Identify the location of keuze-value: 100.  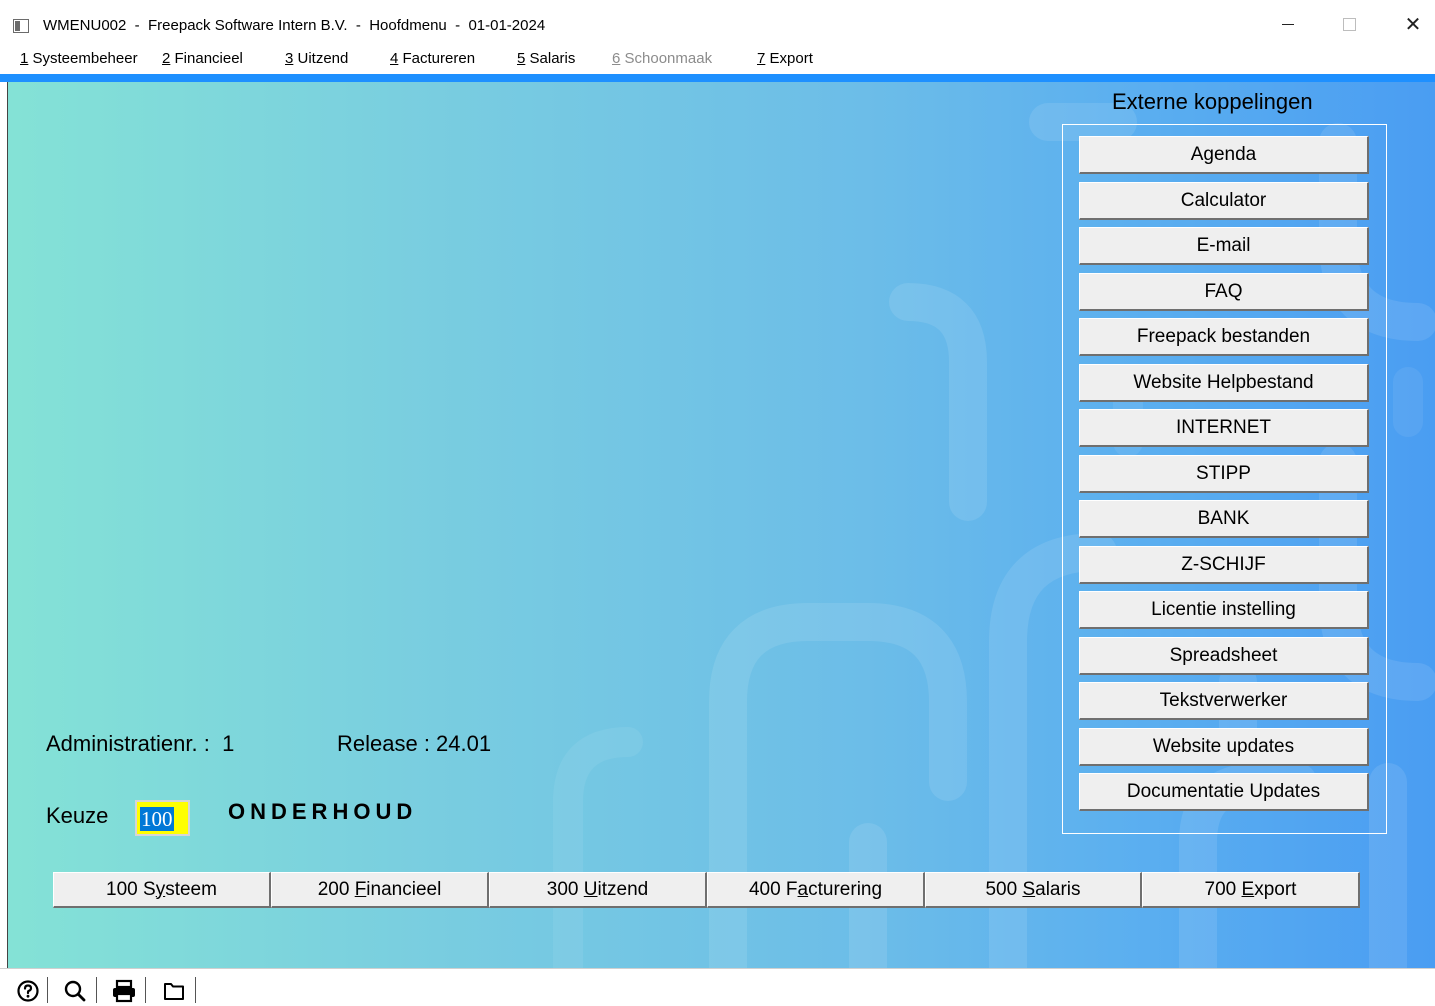
(157, 819).